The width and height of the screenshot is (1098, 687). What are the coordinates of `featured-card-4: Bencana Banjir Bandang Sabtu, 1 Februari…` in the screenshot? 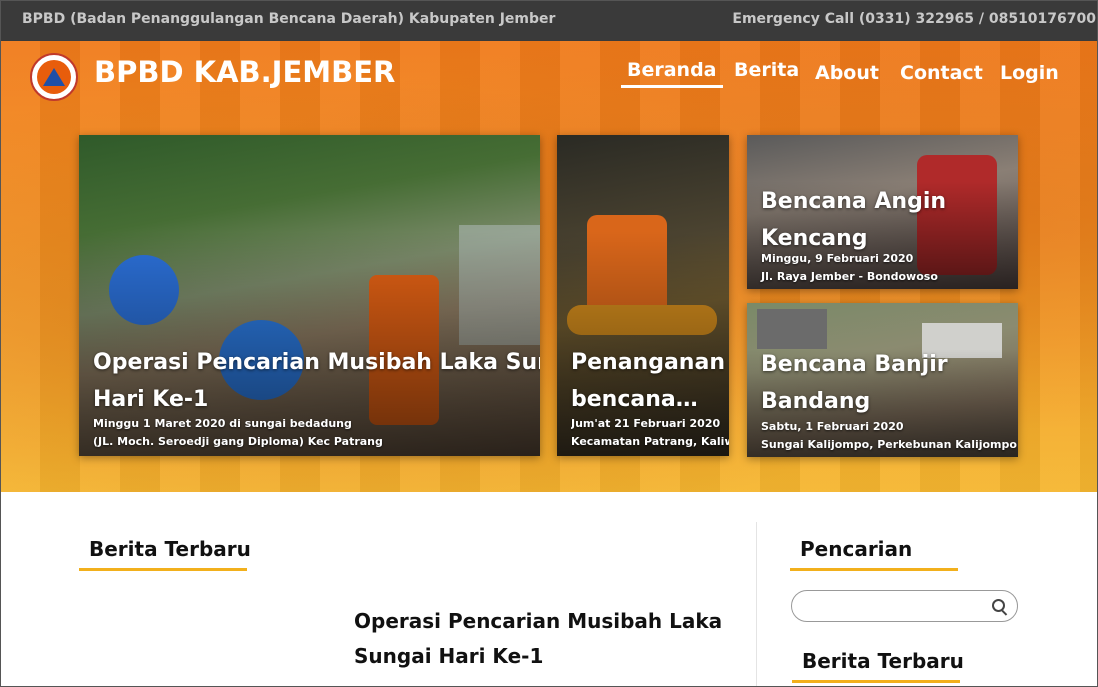 It's located at (882, 380).